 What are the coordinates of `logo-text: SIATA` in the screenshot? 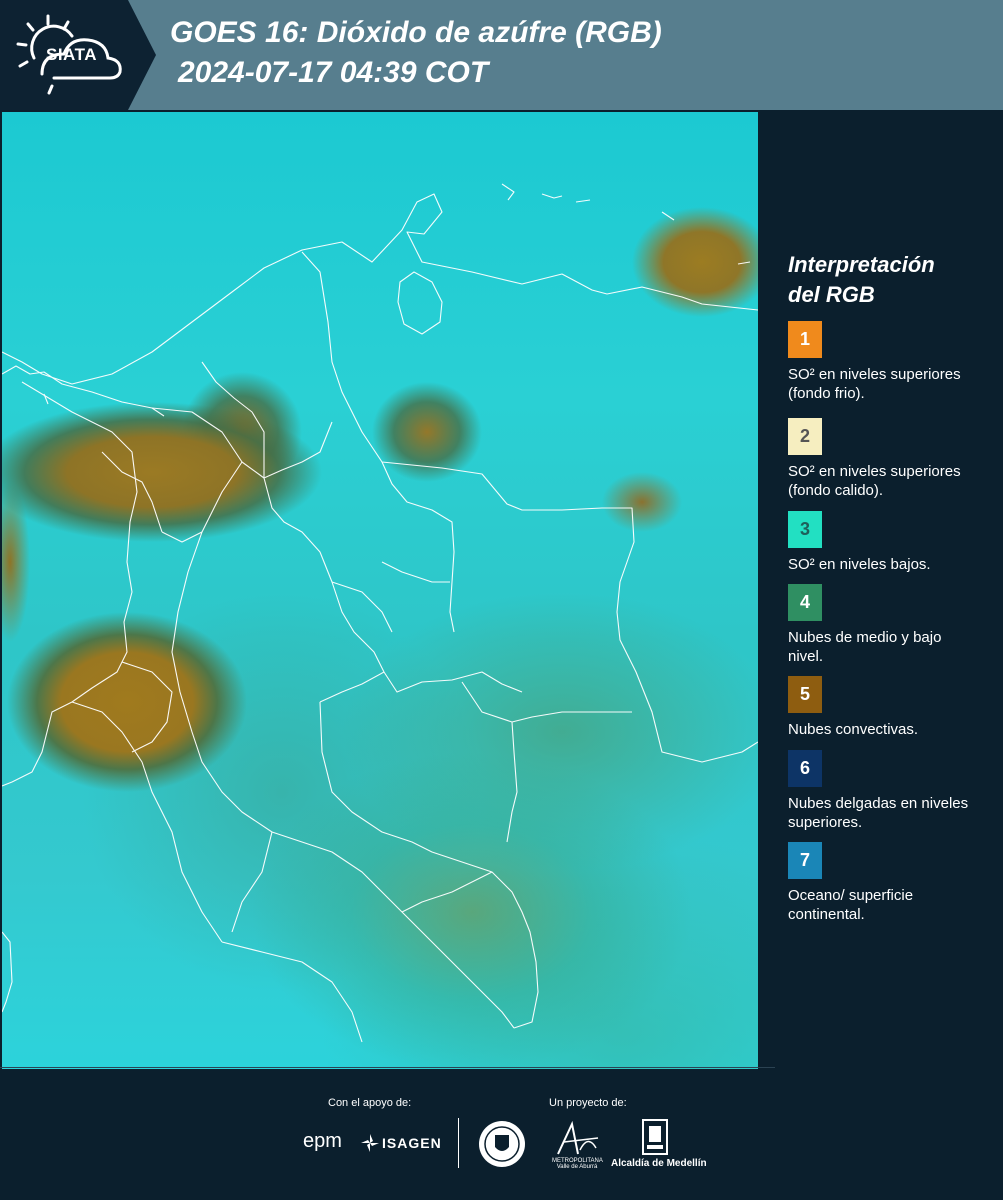 It's located at (71, 54).